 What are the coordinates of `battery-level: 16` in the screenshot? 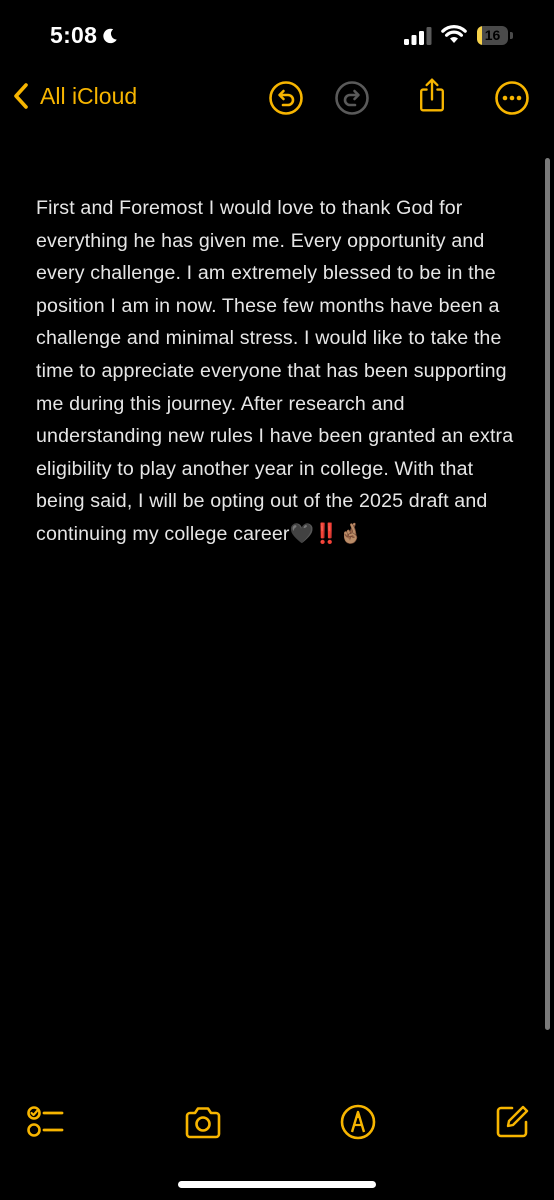 It's located at (492, 35).